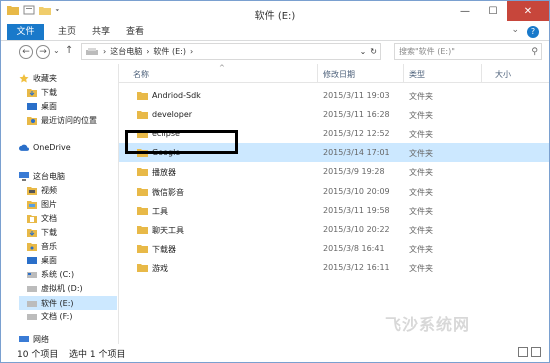  I want to click on file-name: 微信影音, so click(168, 192).